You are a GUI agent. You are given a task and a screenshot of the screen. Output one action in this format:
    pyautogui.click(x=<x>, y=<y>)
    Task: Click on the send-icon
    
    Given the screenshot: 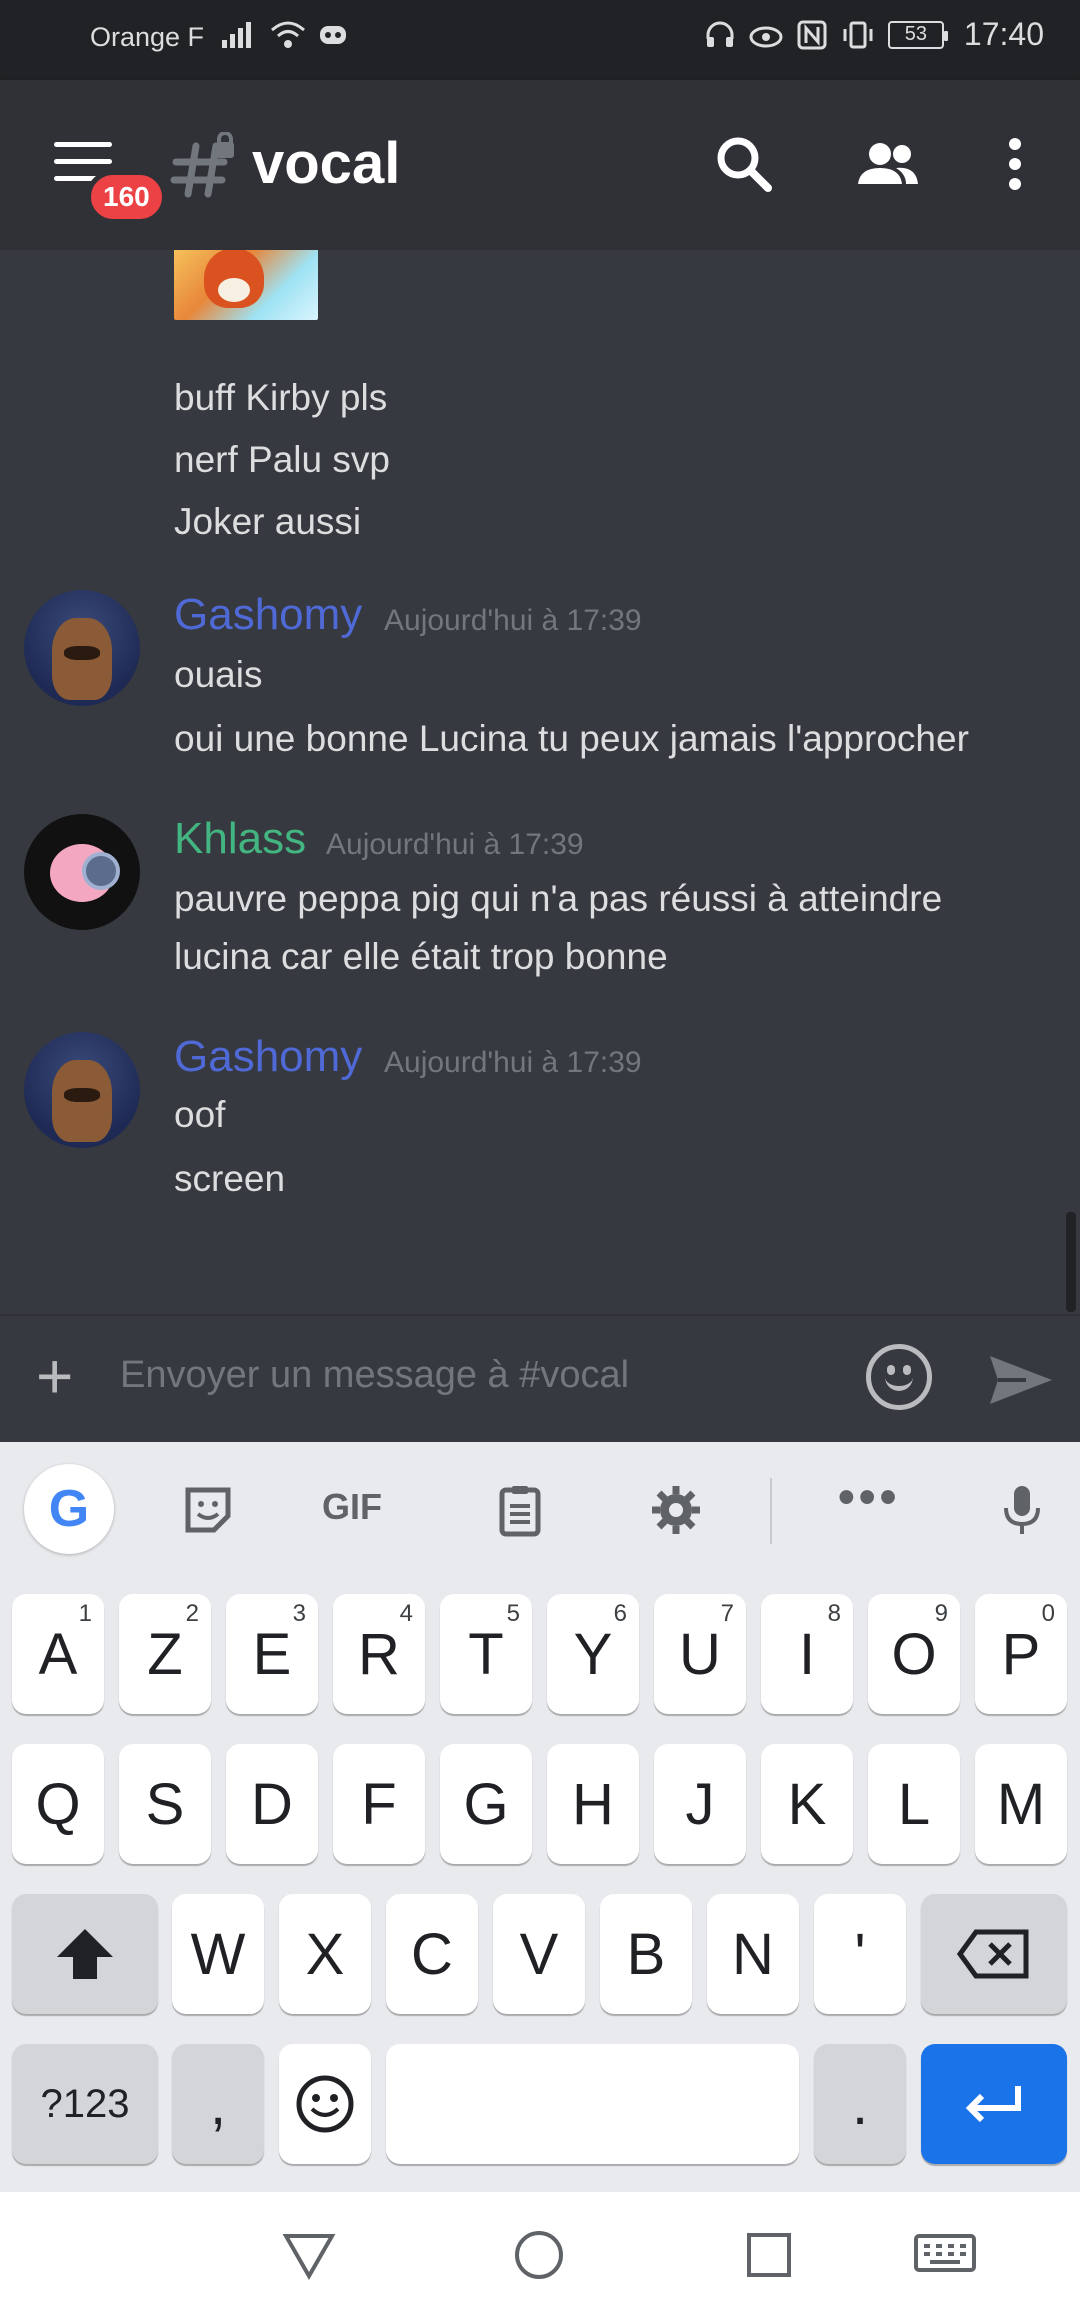 What is the action you would take?
    pyautogui.click(x=1021, y=1380)
    